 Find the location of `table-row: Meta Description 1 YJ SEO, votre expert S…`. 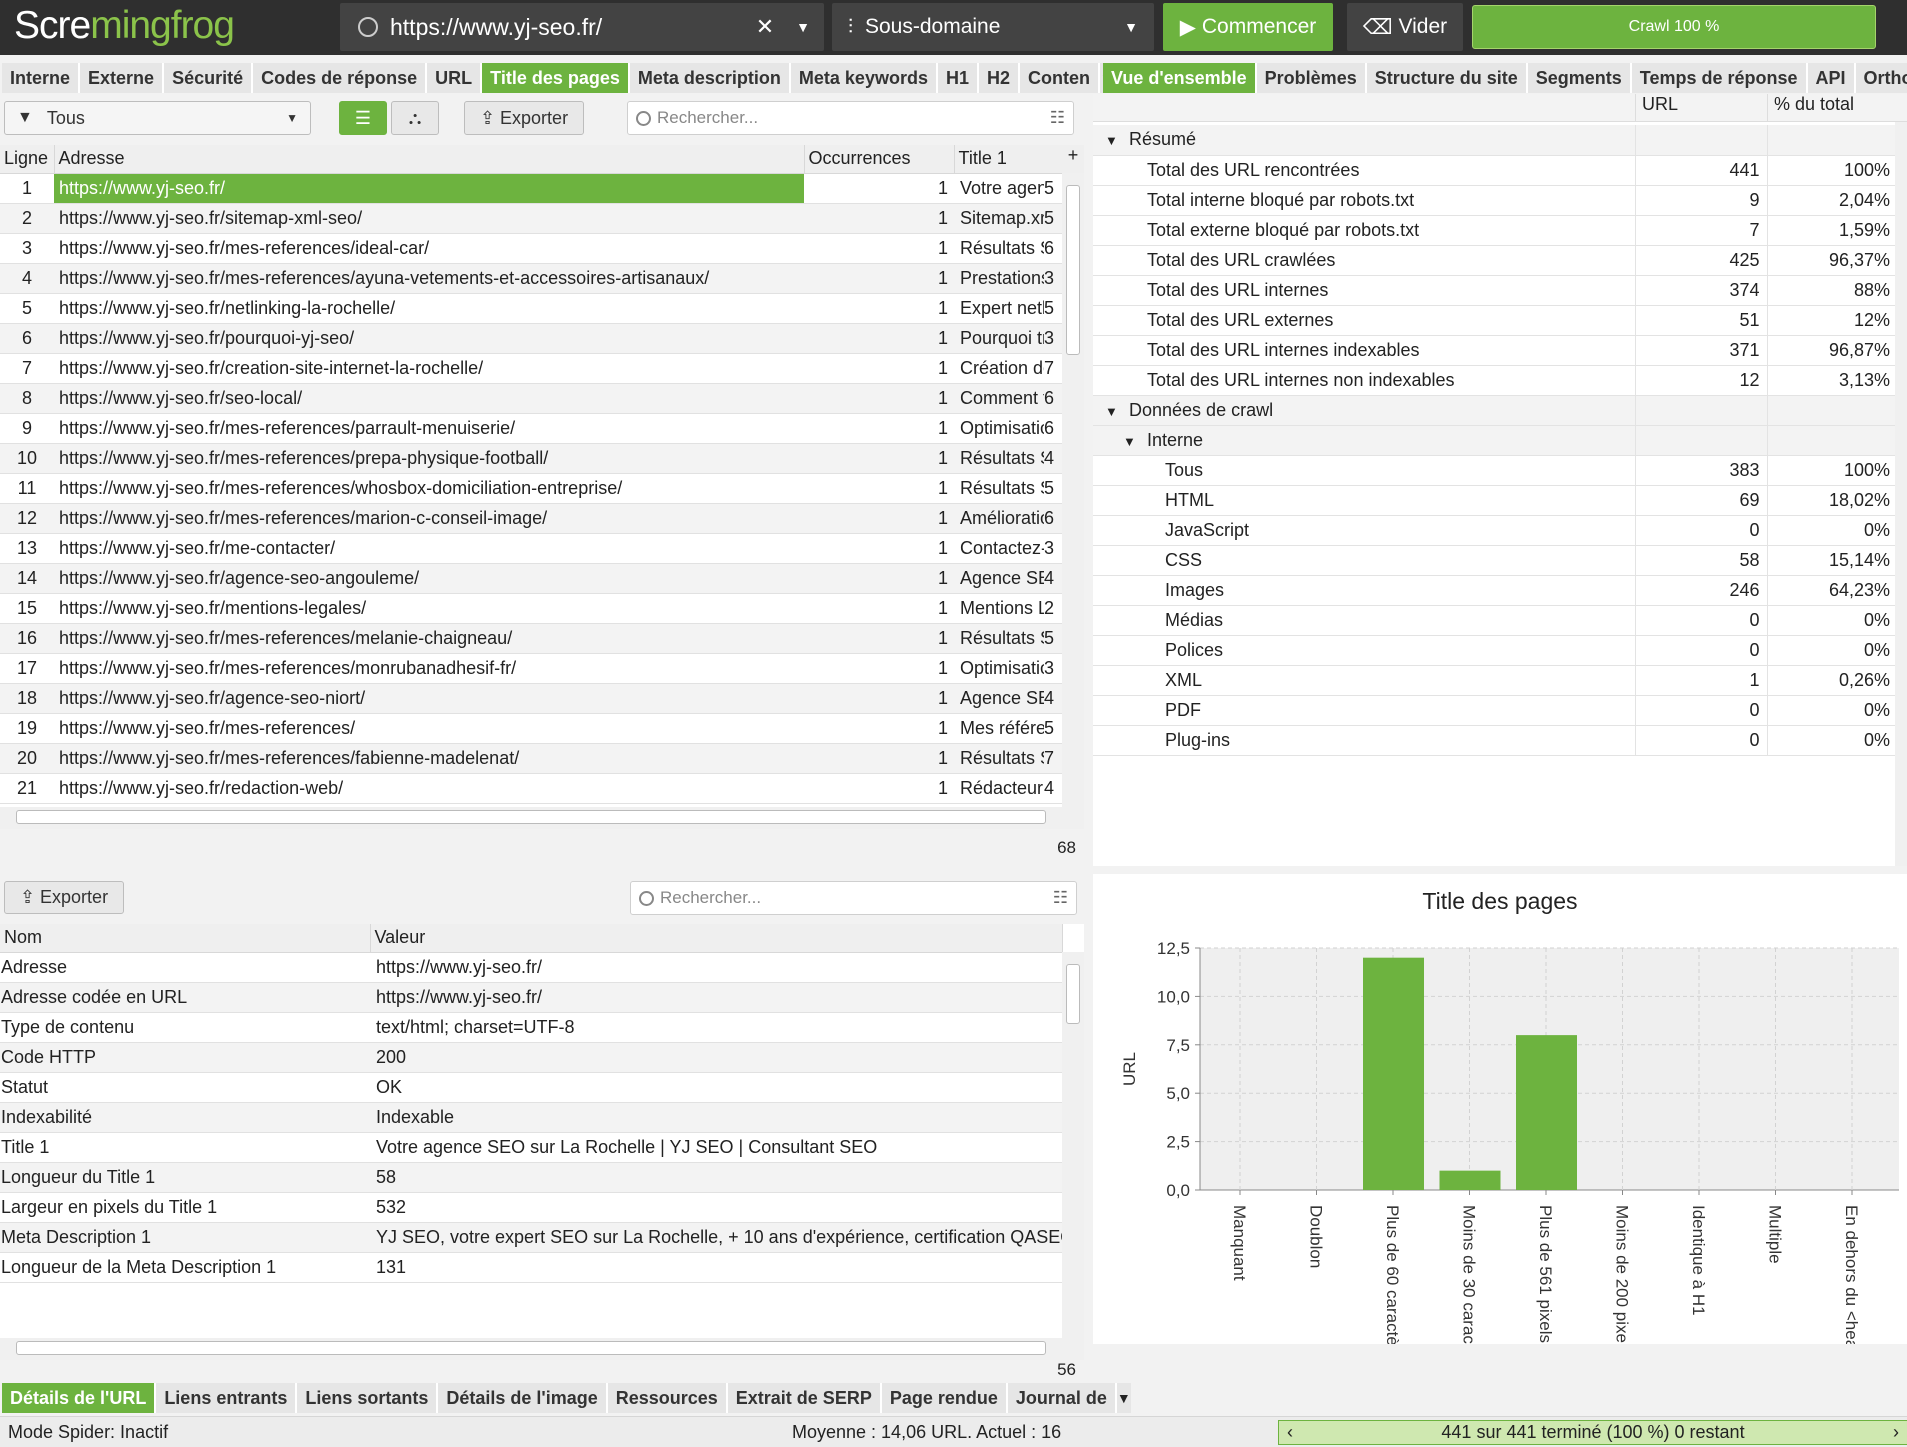

table-row: Meta Description 1 YJ SEO, votre expert S… is located at coordinates (531, 1237).